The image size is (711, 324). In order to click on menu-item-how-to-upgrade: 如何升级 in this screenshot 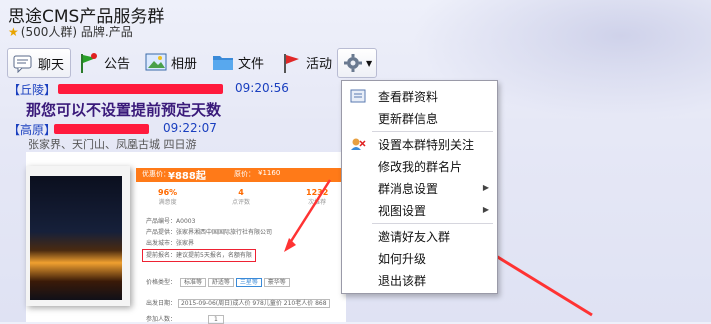, I will do `click(402, 258)`.